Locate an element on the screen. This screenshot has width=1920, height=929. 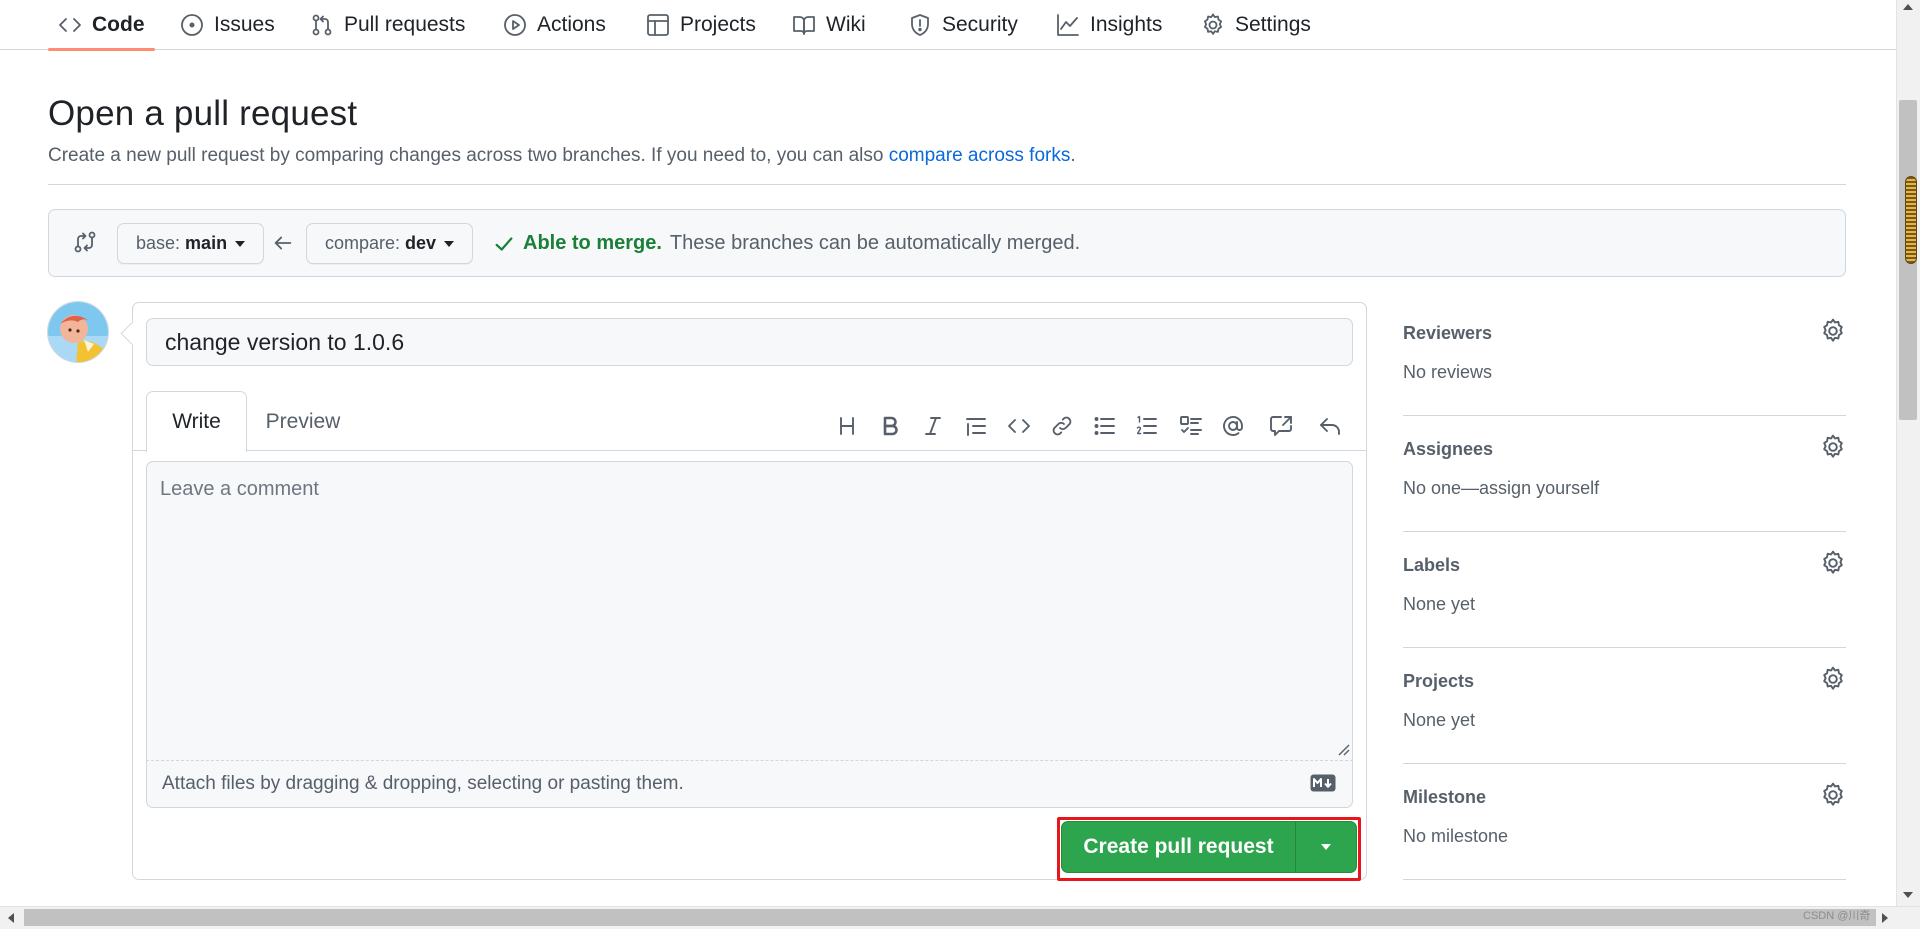
toolbar-numbered-list is located at coordinates (1147, 426).